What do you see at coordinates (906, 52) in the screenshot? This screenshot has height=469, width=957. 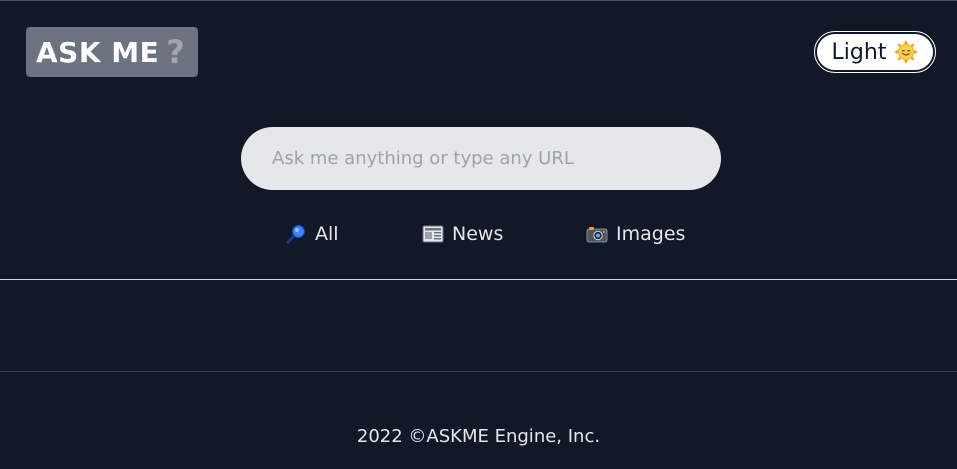 I see `smiling-sun-icon` at bounding box center [906, 52].